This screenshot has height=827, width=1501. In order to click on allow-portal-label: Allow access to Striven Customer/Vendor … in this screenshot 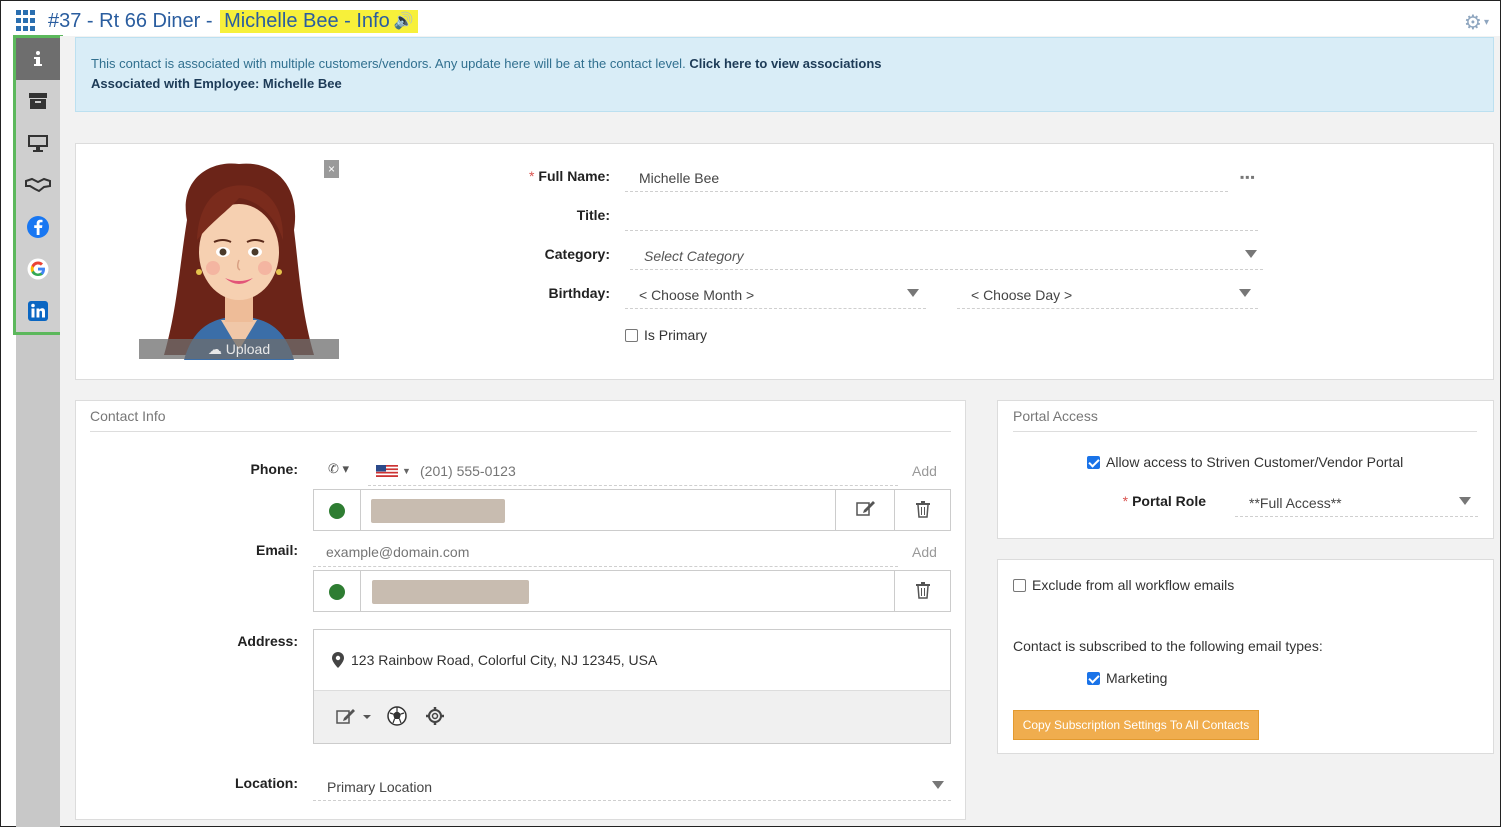, I will do `click(1255, 462)`.